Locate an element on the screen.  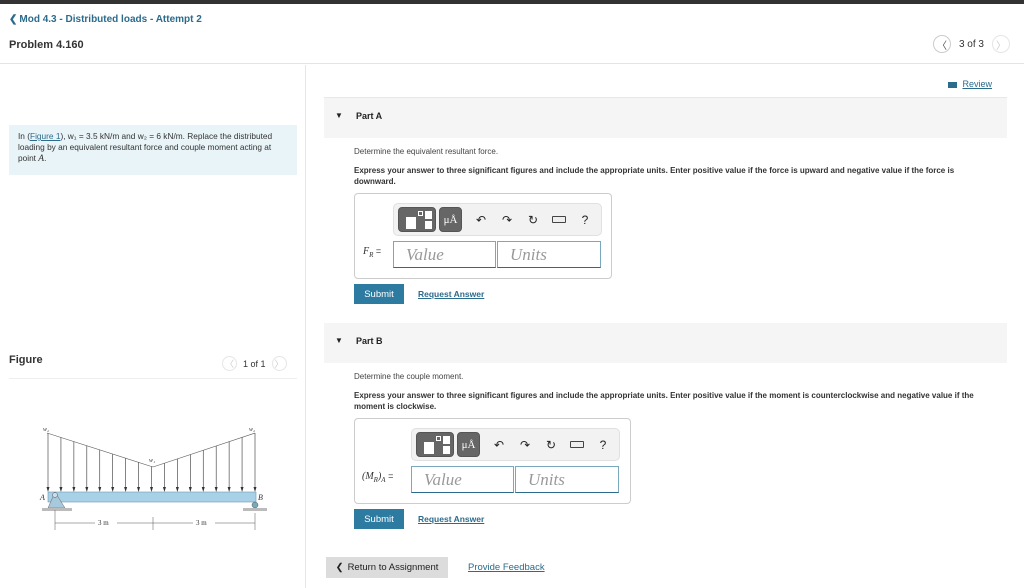
part-a-field-label: FR = is located at coordinates (372, 252).